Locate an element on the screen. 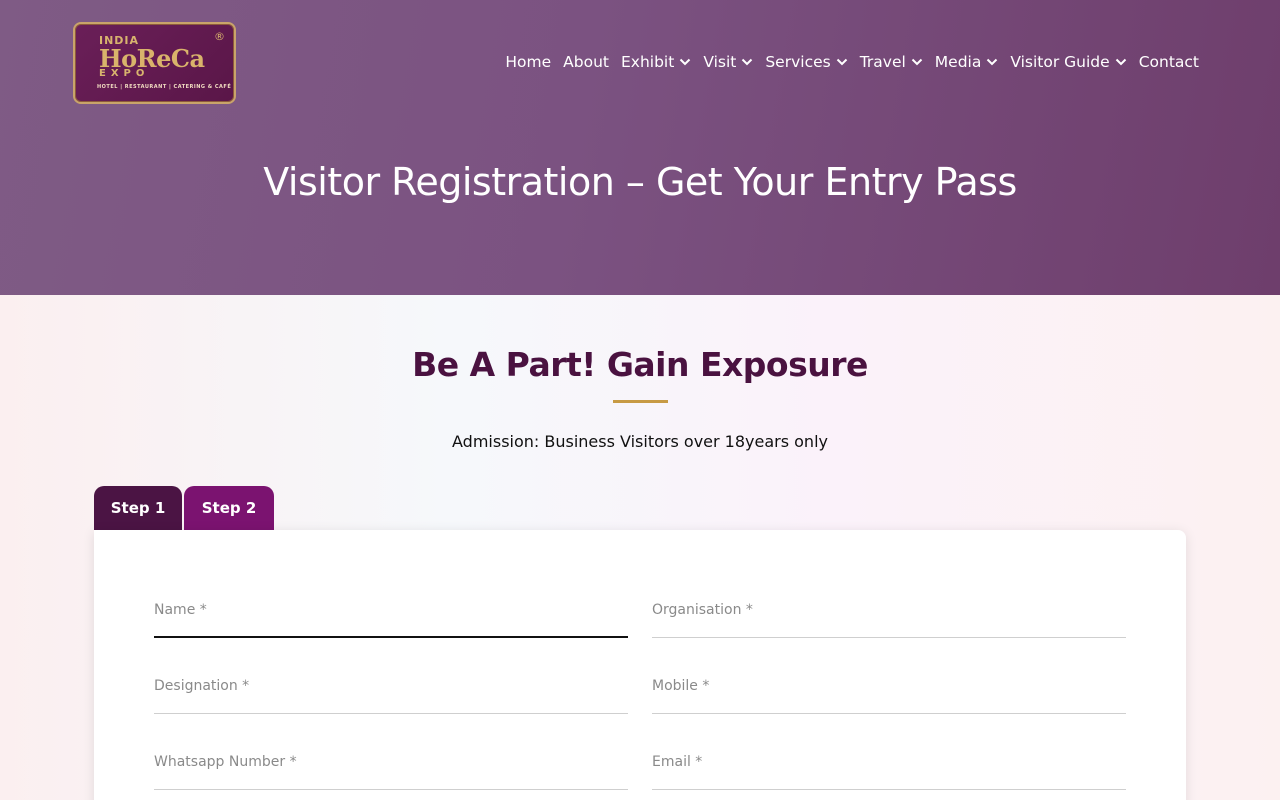 The width and height of the screenshot is (1280, 800). logo-tagline: HOTEL | RESTAURANT | CATERING & CAFÉ is located at coordinates (164, 87).